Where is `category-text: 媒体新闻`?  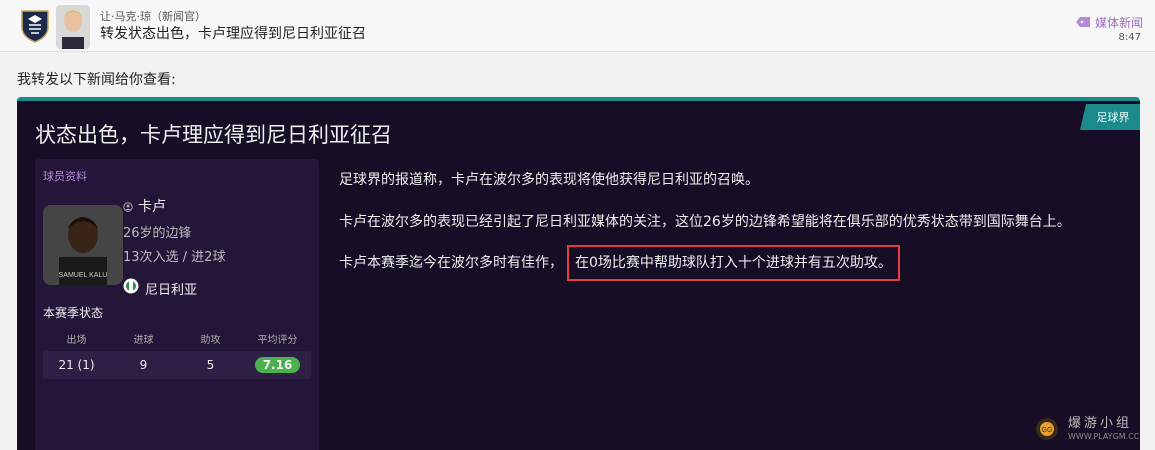
category-text: 媒体新闻 is located at coordinates (1118, 23).